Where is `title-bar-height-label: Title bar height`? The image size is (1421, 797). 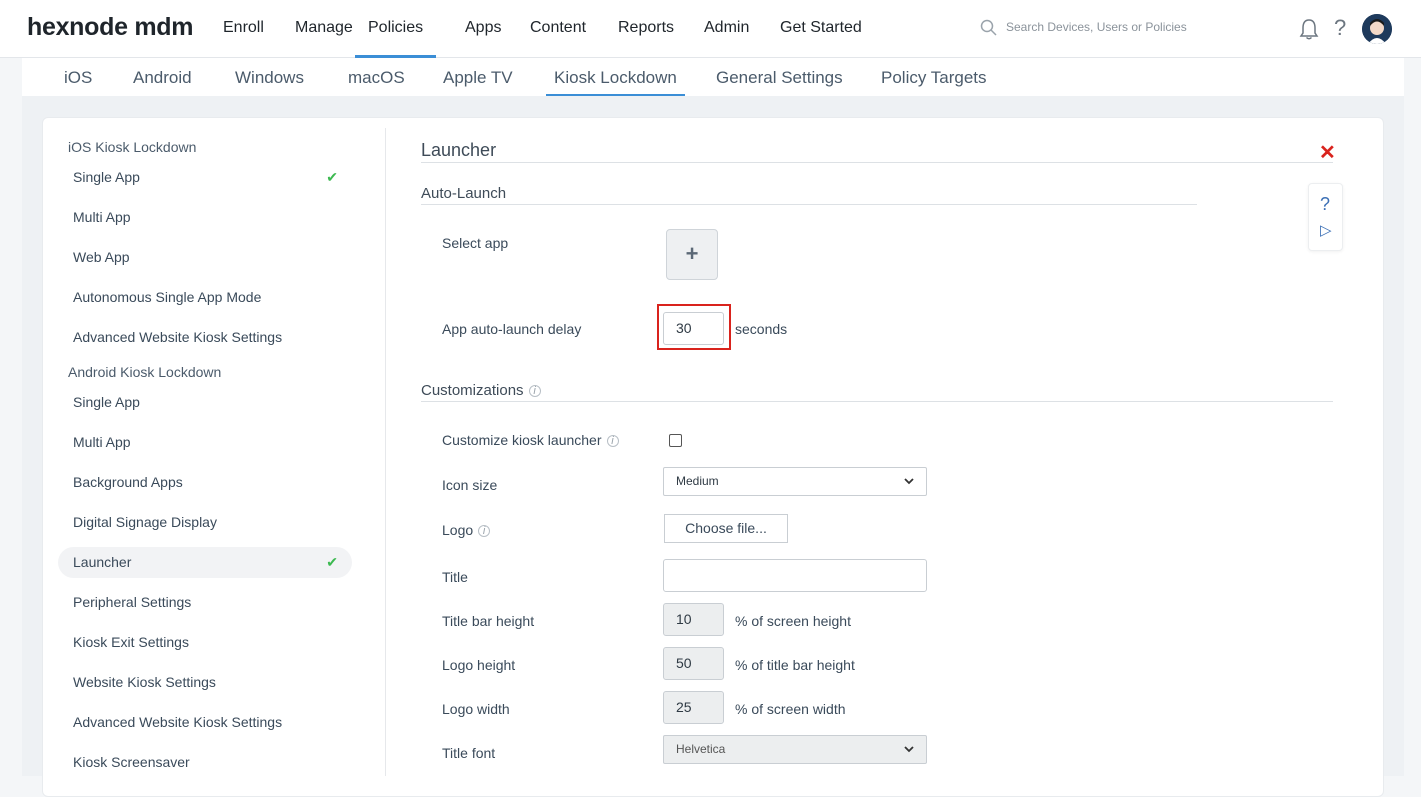
title-bar-height-label: Title bar height is located at coordinates (488, 621).